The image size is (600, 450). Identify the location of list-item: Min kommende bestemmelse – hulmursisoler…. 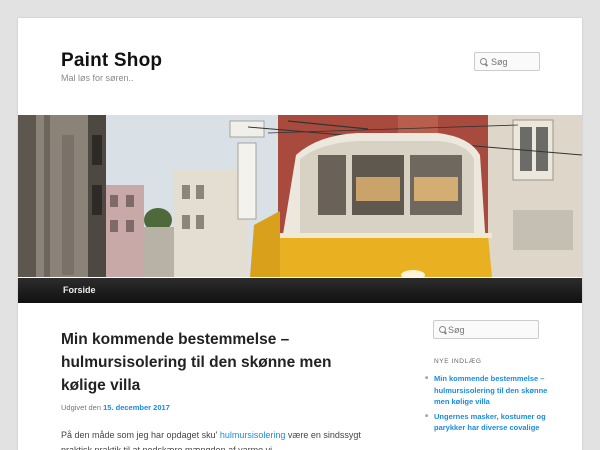
(487, 390).